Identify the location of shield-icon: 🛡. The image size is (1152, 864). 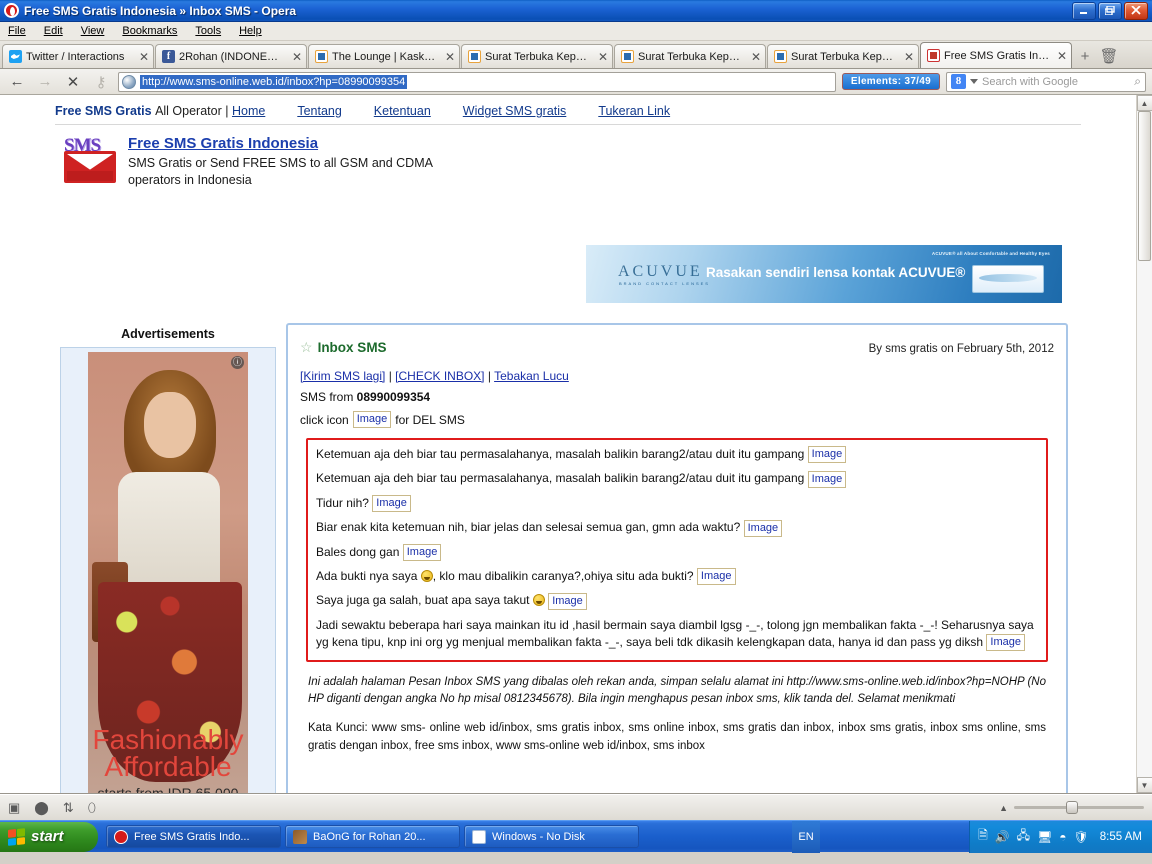
(1081, 837).